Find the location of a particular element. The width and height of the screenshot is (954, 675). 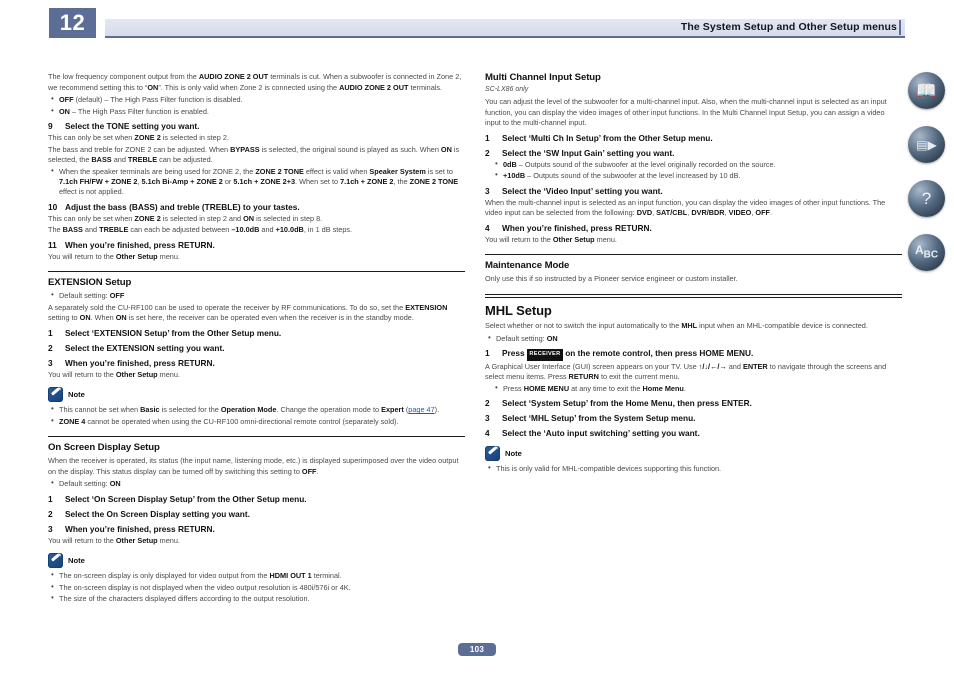

remote-control-icon: ▤▶ is located at coordinates (926, 144).